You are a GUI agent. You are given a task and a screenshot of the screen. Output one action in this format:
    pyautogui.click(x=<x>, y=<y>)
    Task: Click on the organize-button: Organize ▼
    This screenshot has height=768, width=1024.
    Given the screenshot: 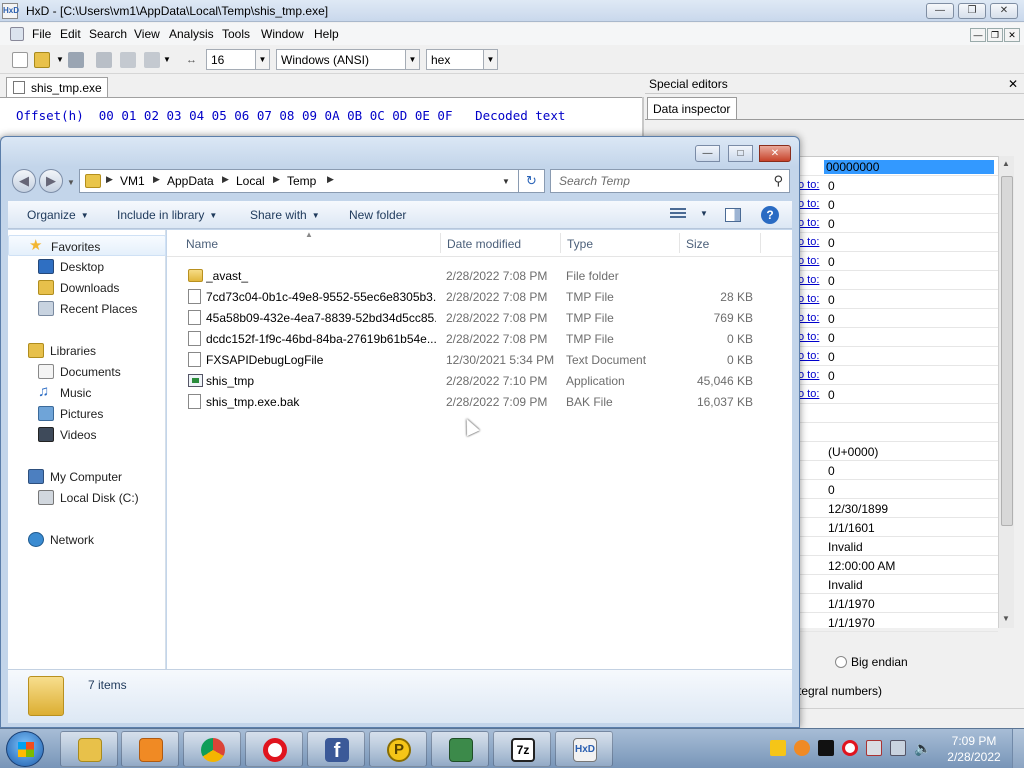 What is the action you would take?
    pyautogui.click(x=58, y=215)
    